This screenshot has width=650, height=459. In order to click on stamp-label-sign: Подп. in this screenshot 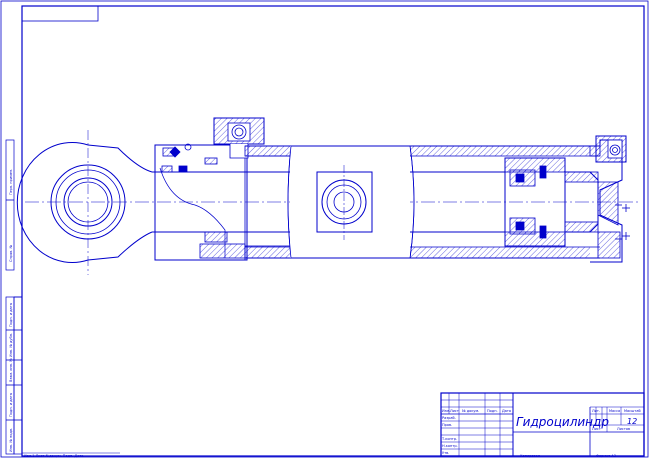, I will do `click(492, 411)`.